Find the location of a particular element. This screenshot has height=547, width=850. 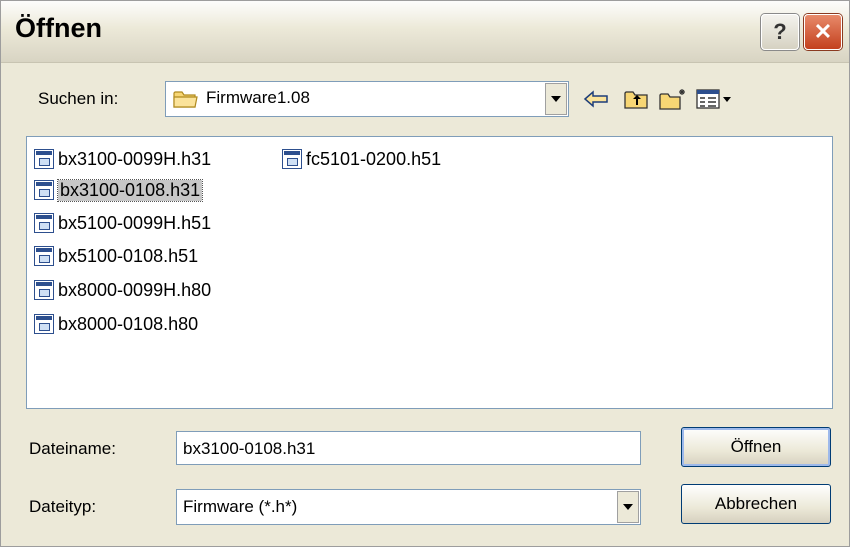

cancel-button: Abbrechen is located at coordinates (756, 504).